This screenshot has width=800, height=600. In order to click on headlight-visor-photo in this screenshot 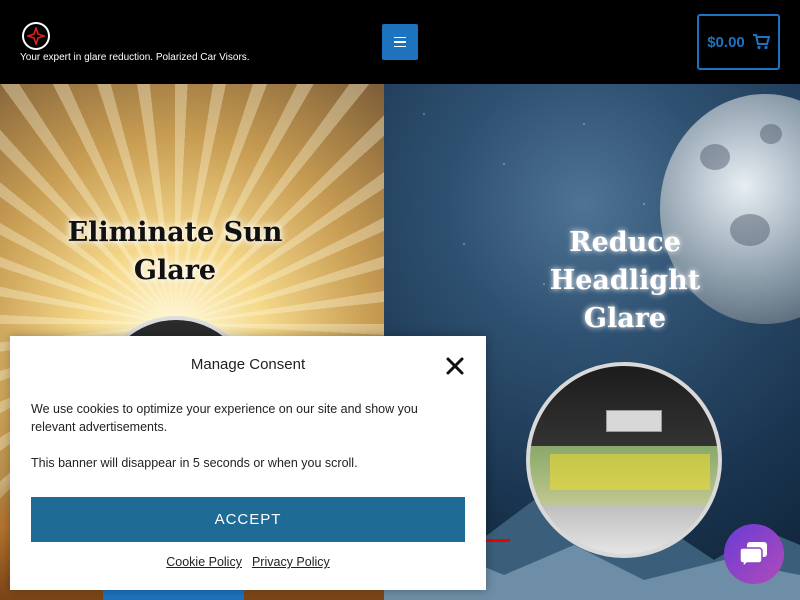, I will do `click(624, 460)`.